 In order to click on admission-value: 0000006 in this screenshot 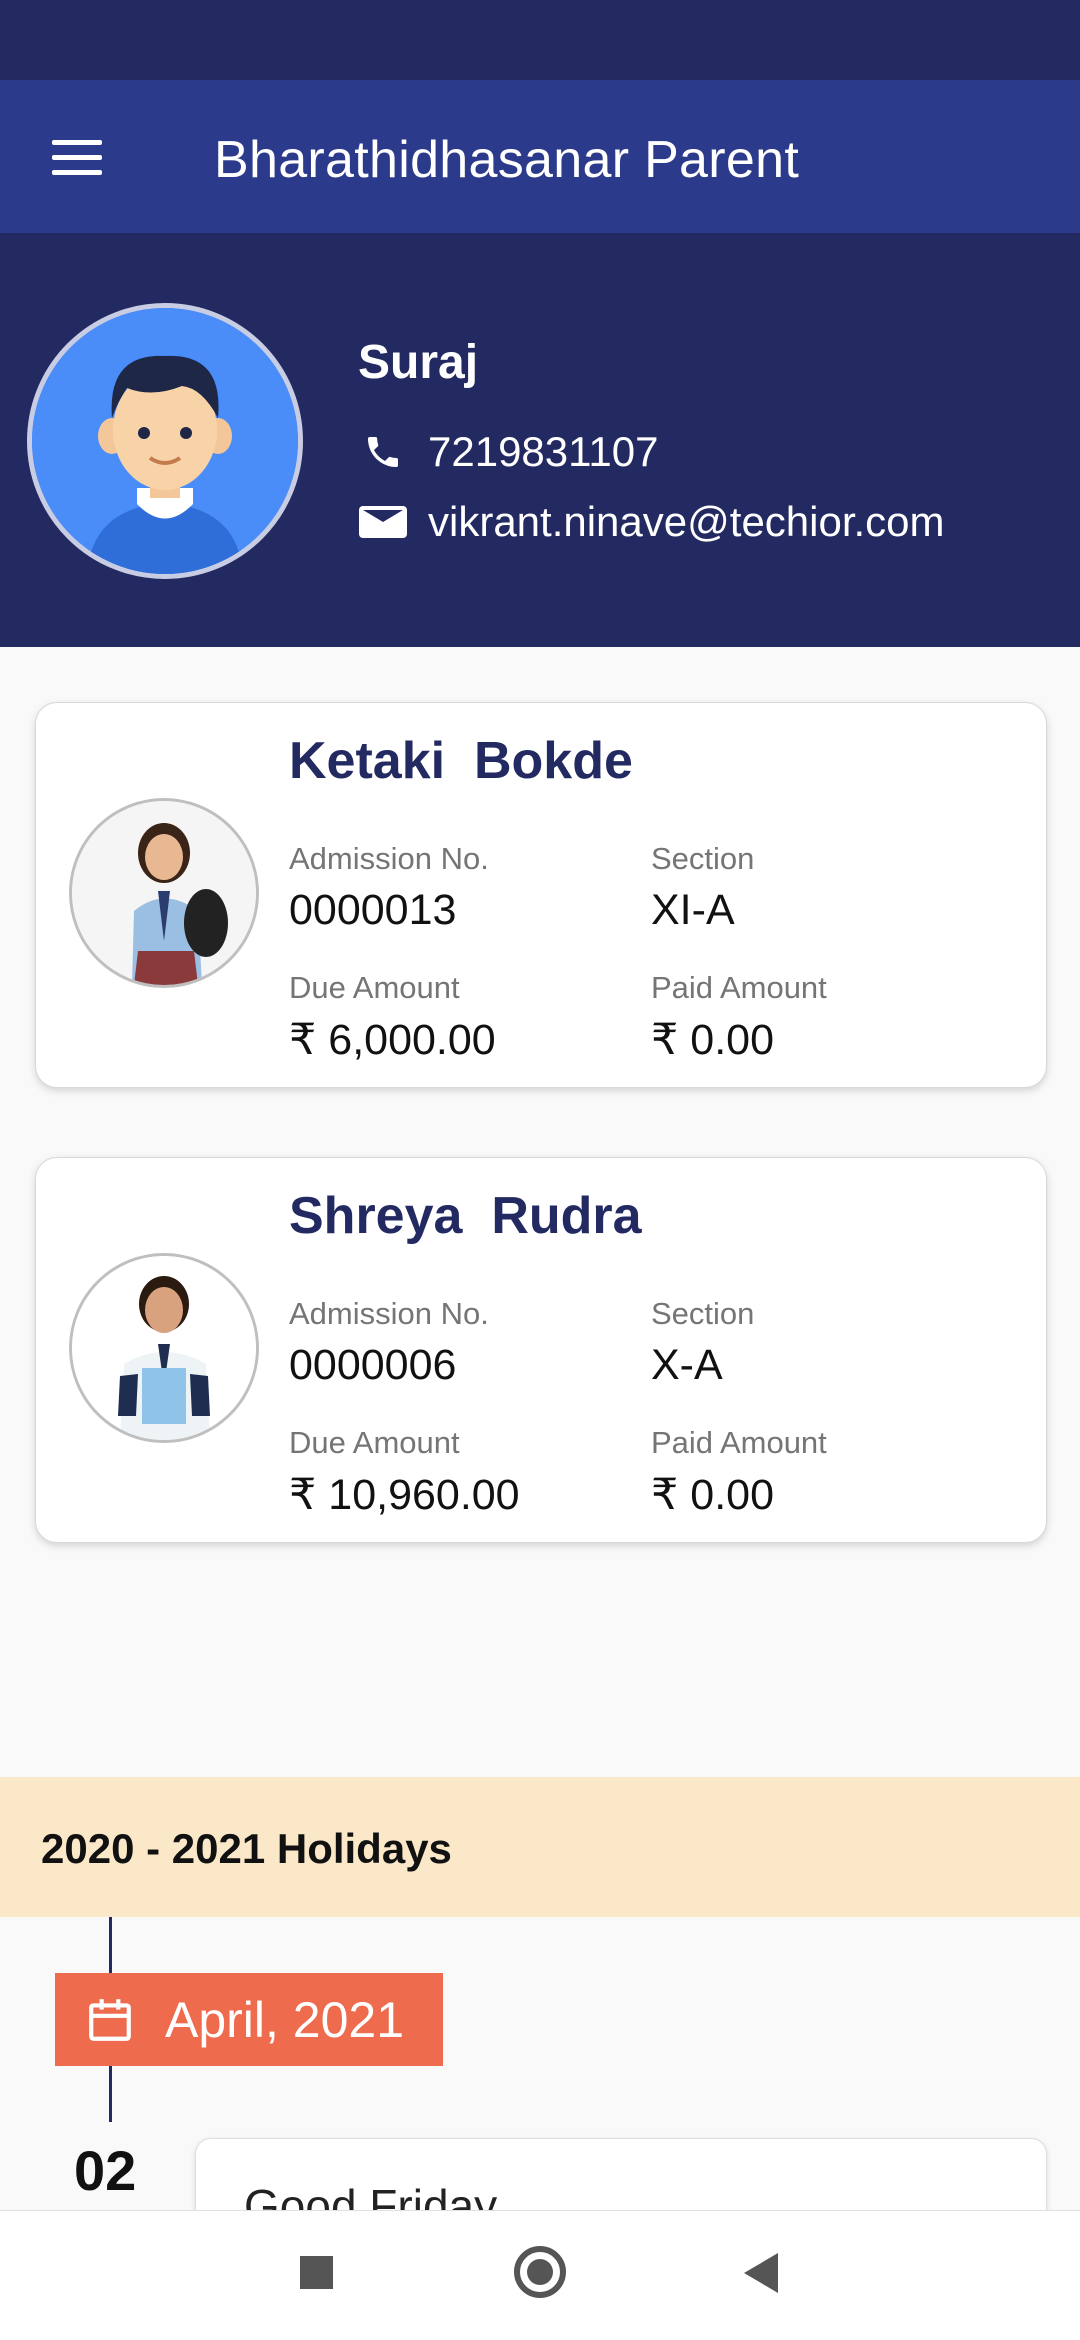, I will do `click(373, 1365)`.